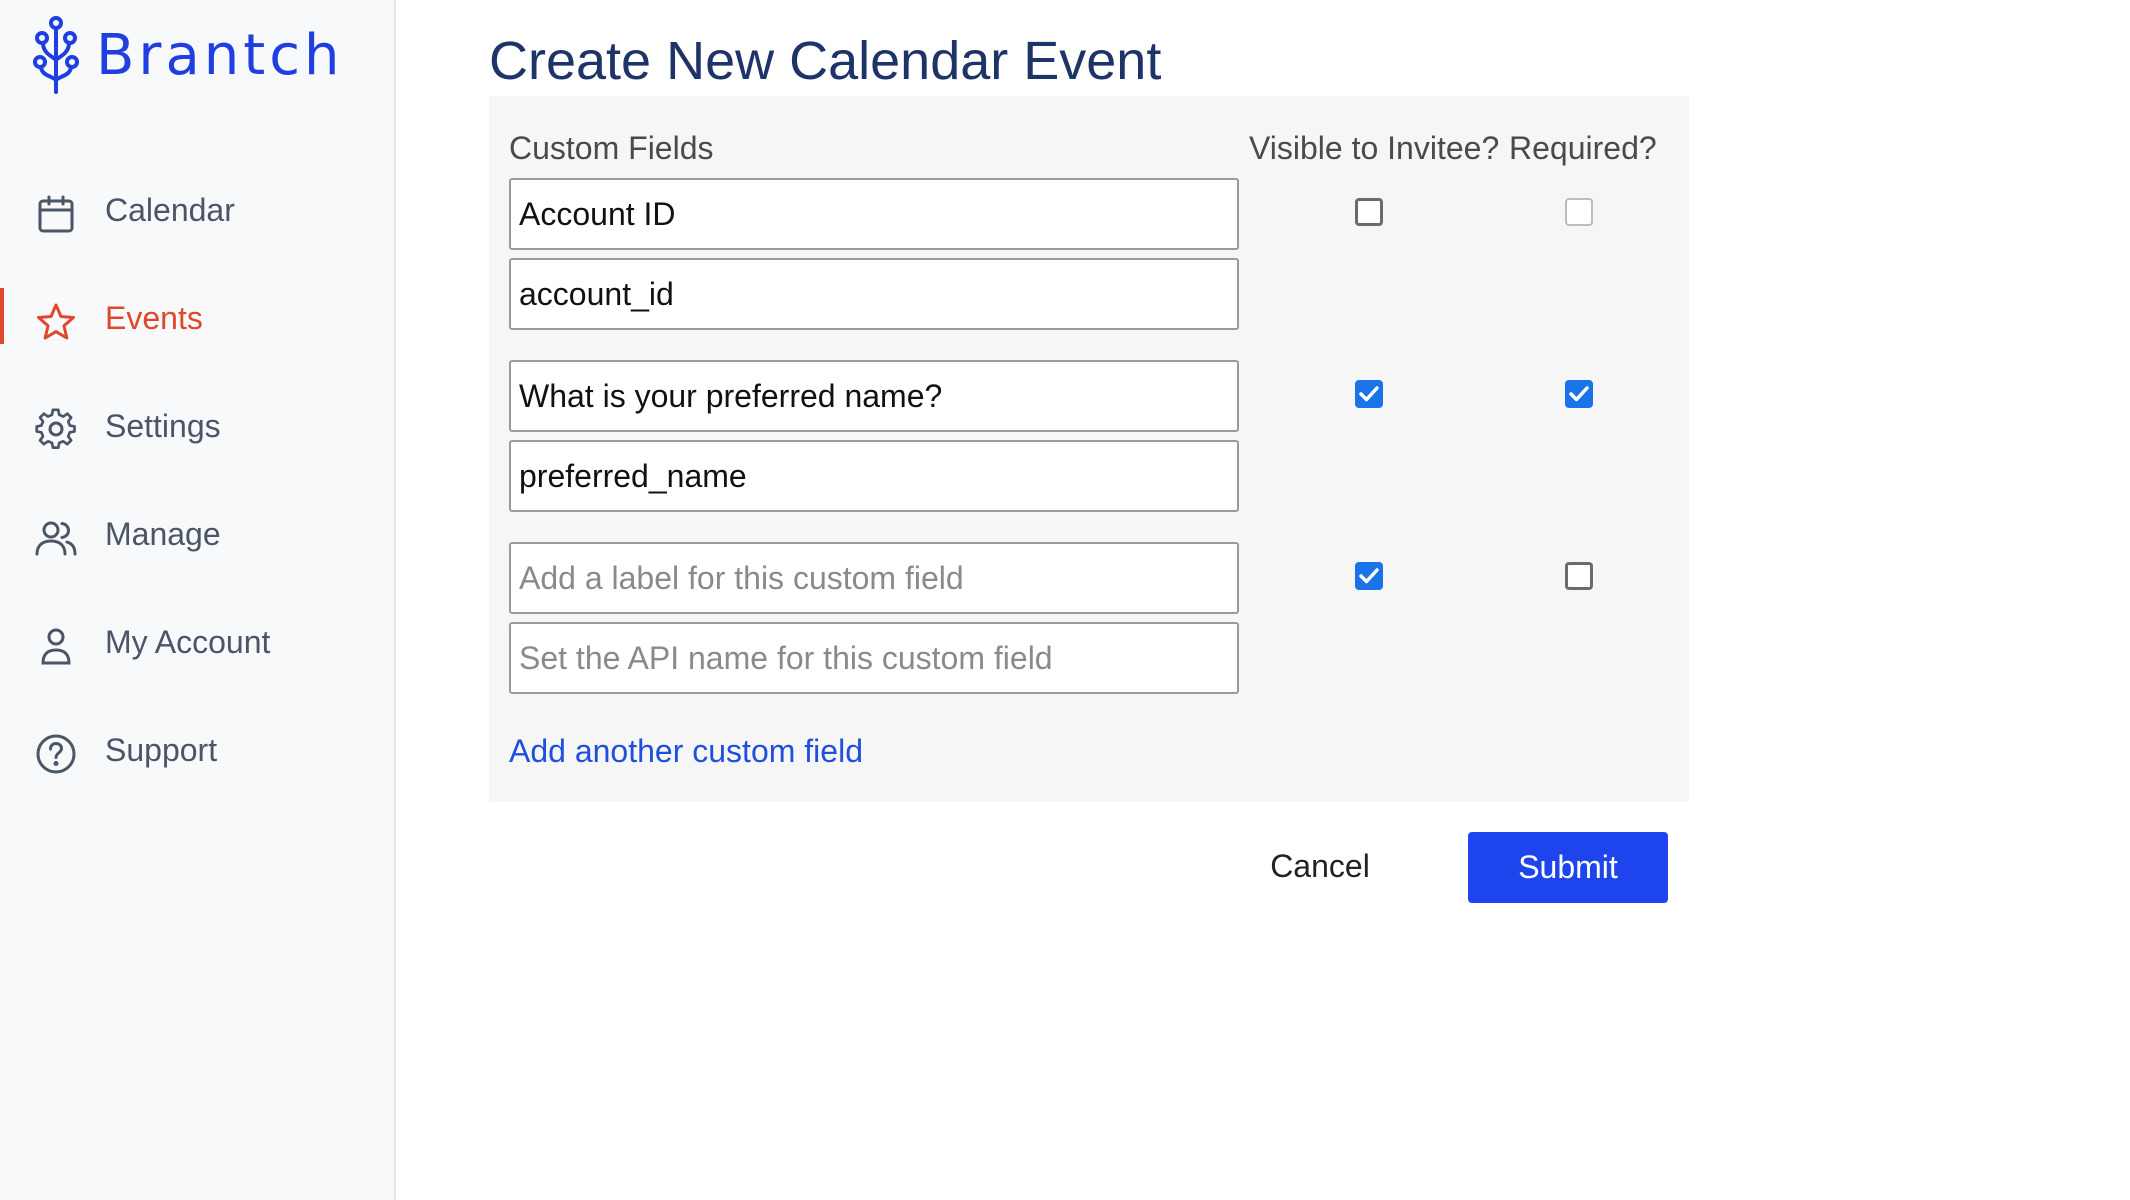  I want to click on help-circle-icon, so click(56, 754).